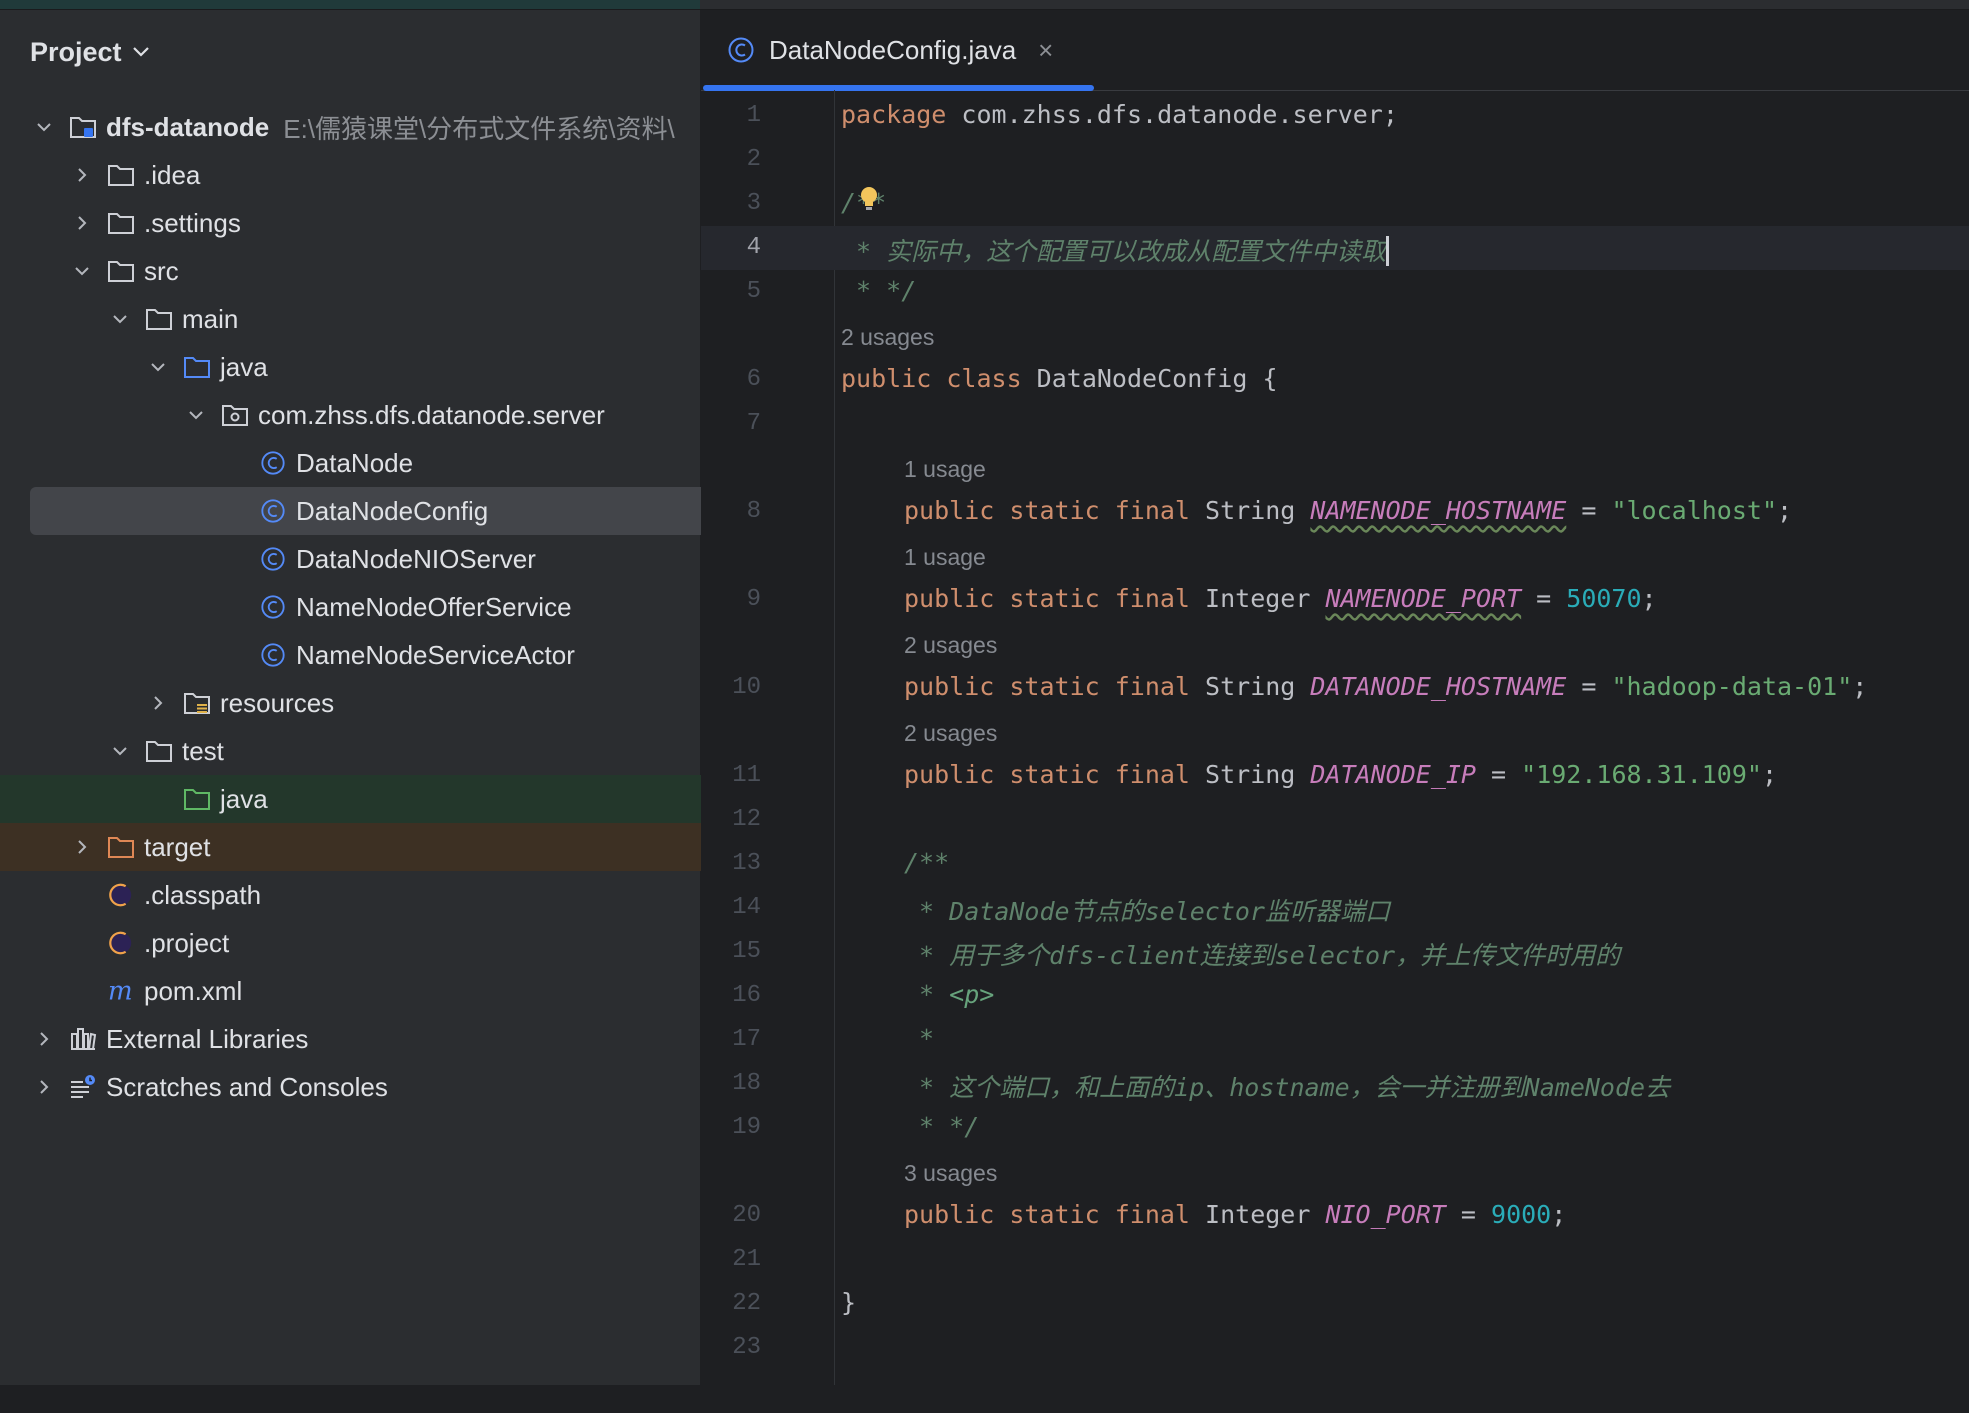 The width and height of the screenshot is (1969, 1413). What do you see at coordinates (1335, 292) in the screenshot?
I see `code-line: 5 * */` at bounding box center [1335, 292].